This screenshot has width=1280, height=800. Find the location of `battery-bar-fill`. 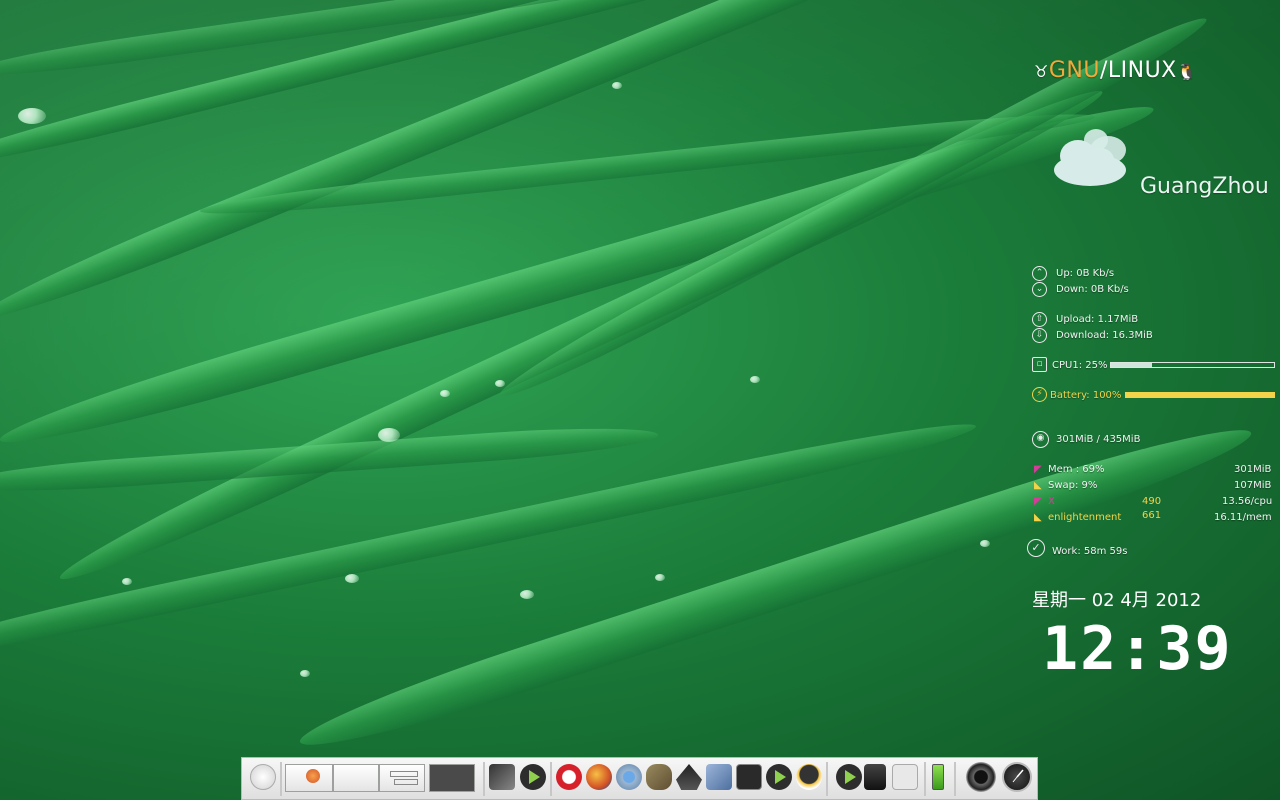

battery-bar-fill is located at coordinates (1200, 395).